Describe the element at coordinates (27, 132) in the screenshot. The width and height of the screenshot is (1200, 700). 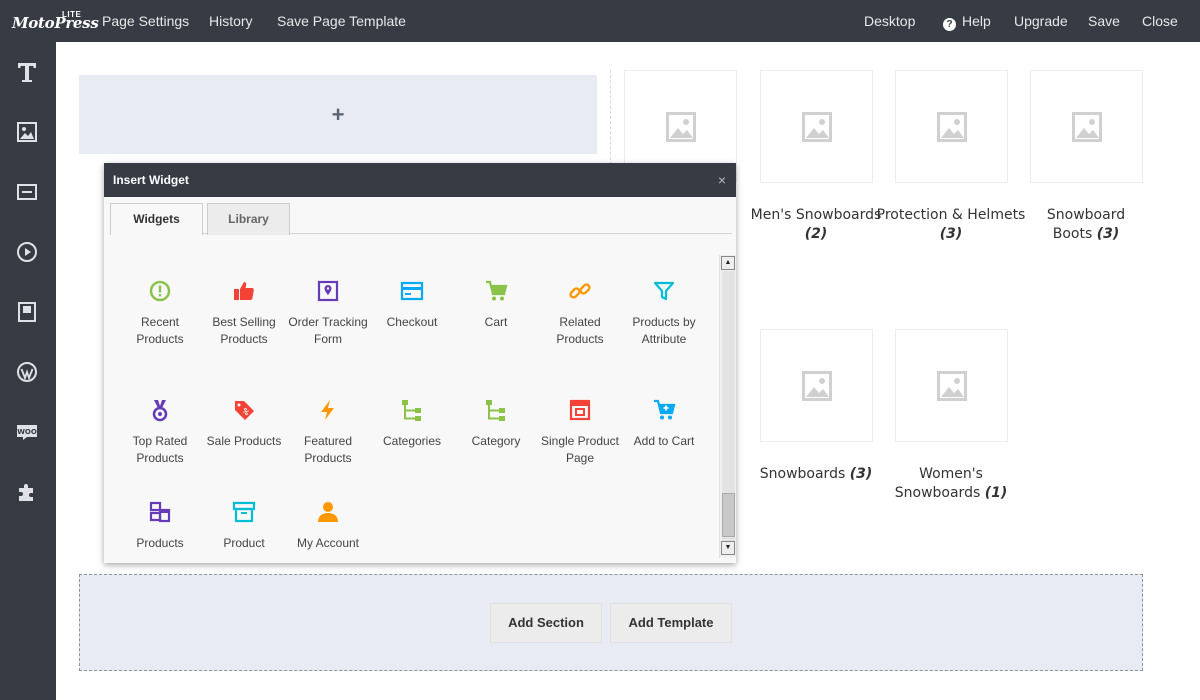
I see `image-icon` at that location.